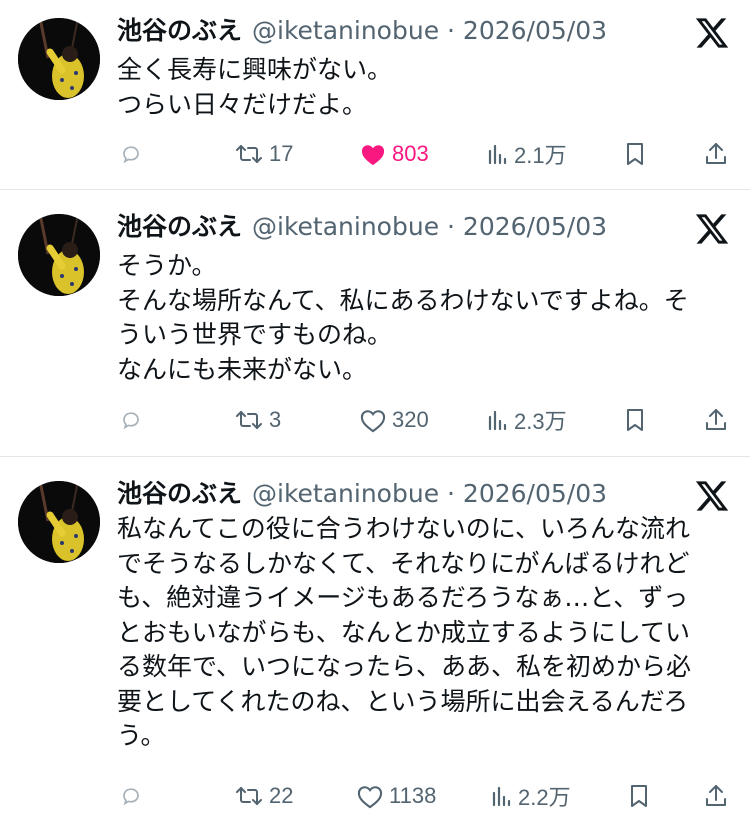 This screenshot has height=827, width=750. I want to click on retweet-count: 22, so click(281, 795).